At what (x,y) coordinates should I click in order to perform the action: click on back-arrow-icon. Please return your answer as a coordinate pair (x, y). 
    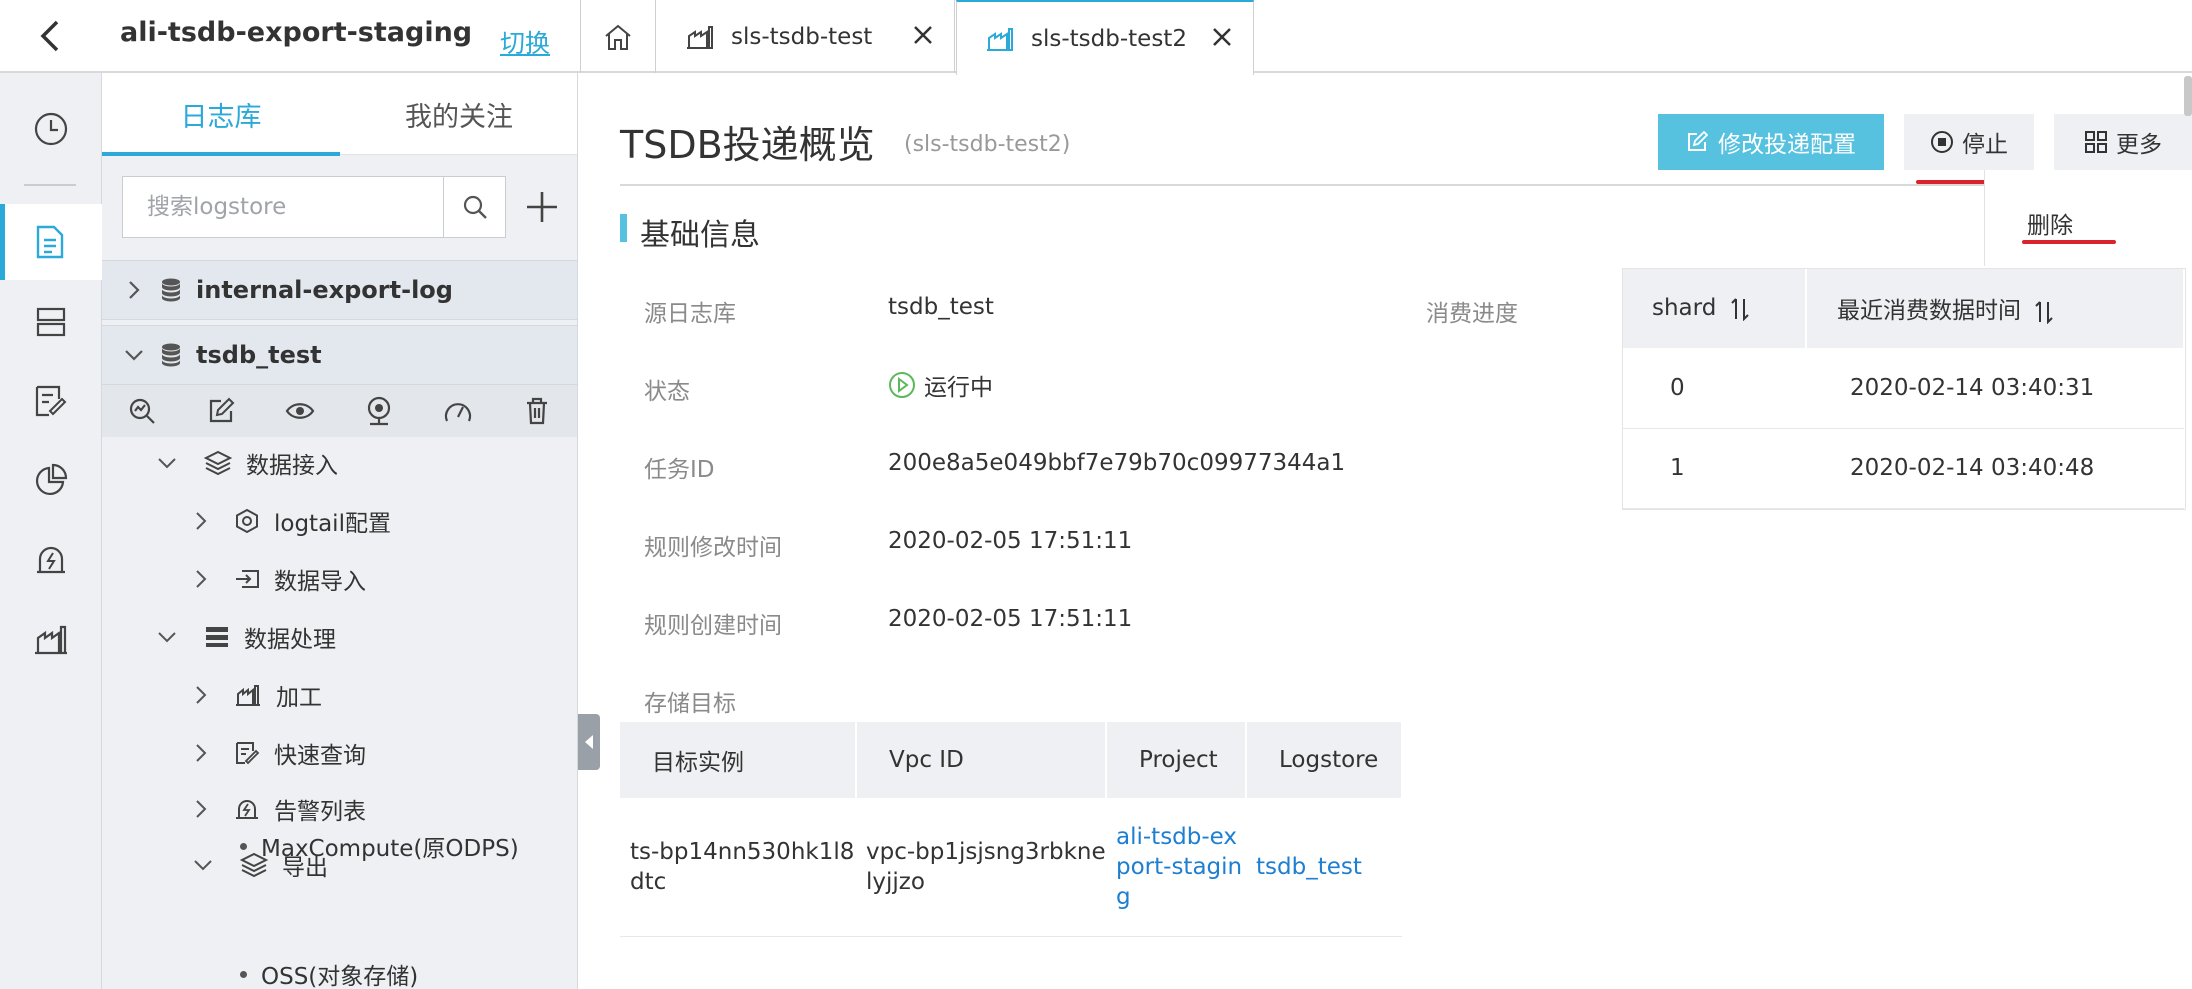
    Looking at the image, I should click on (50, 36).